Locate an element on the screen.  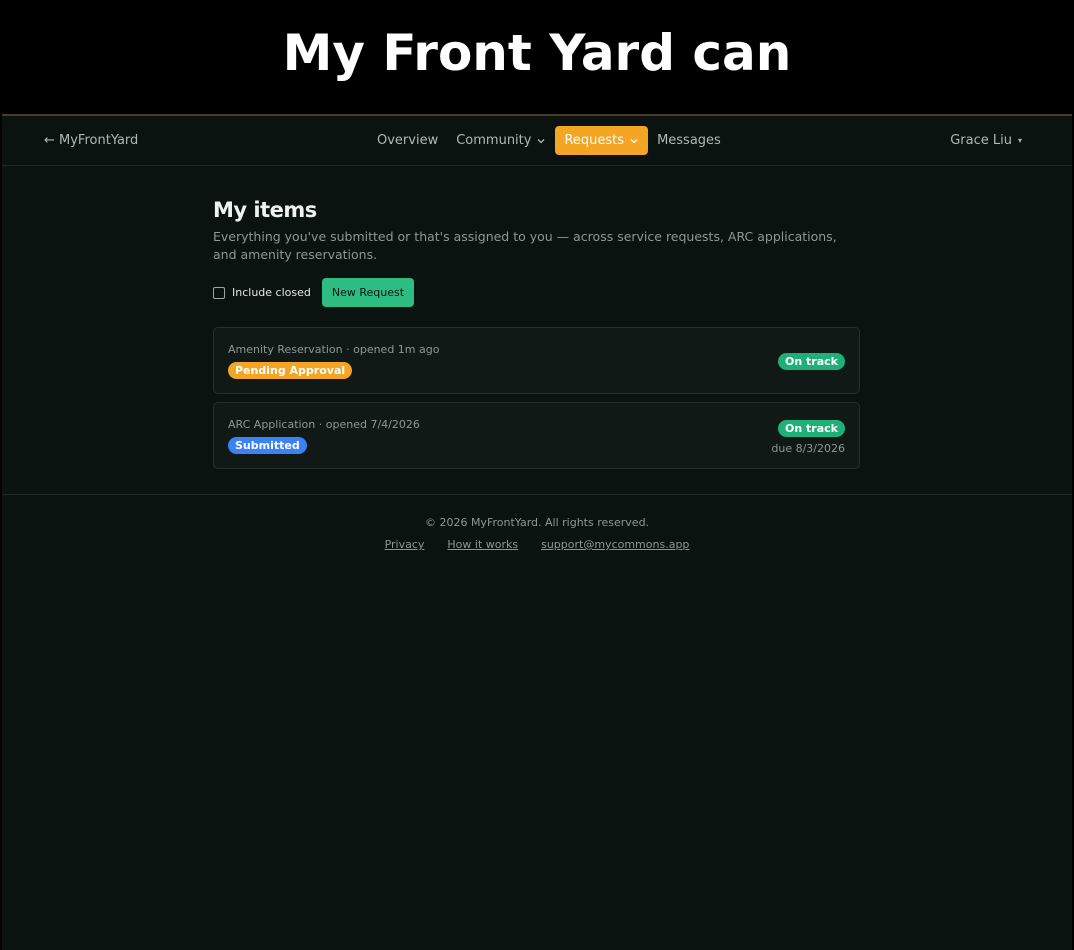
include-closed-checkbox is located at coordinates (219, 292).